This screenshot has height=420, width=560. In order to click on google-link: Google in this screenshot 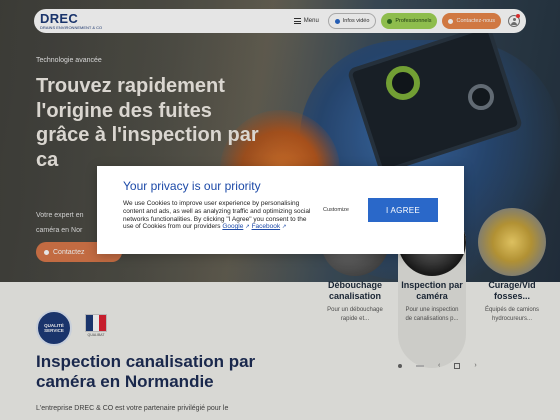, I will do `click(232, 226)`.